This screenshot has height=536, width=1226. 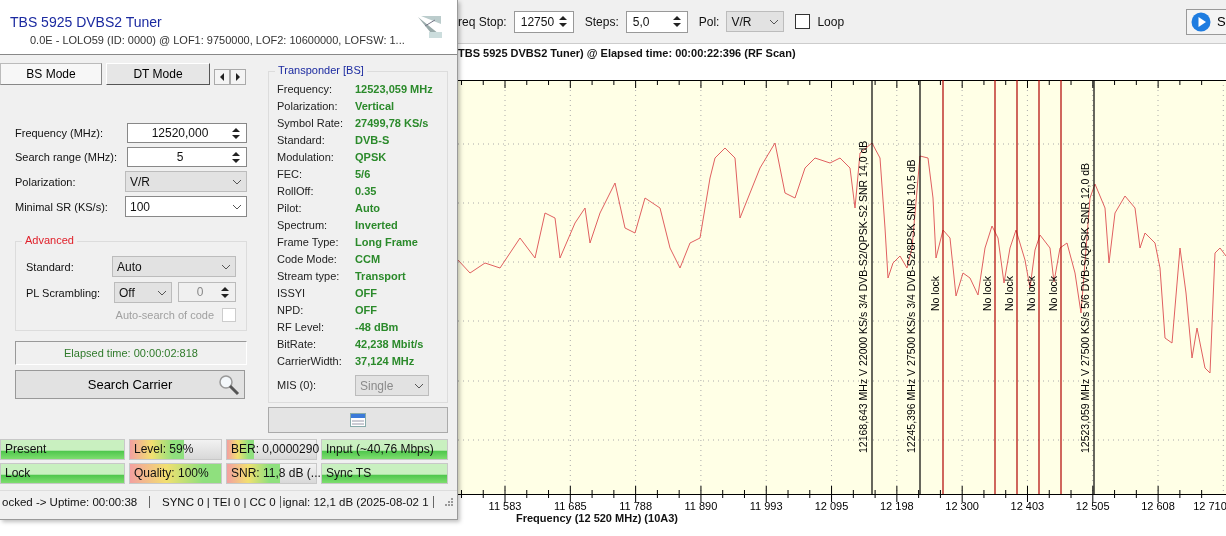 I want to click on axis-tick-label: 11 890, so click(x=701, y=506).